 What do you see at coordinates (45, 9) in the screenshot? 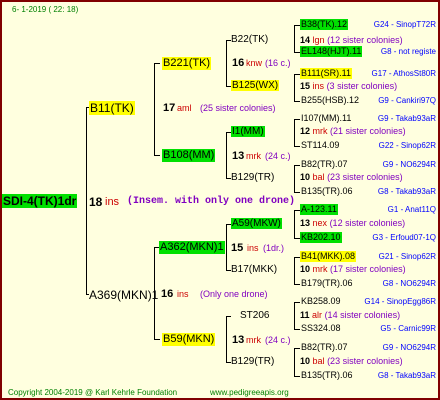
I see `header-date: 6- 1-2019 ( 22: 18)` at bounding box center [45, 9].